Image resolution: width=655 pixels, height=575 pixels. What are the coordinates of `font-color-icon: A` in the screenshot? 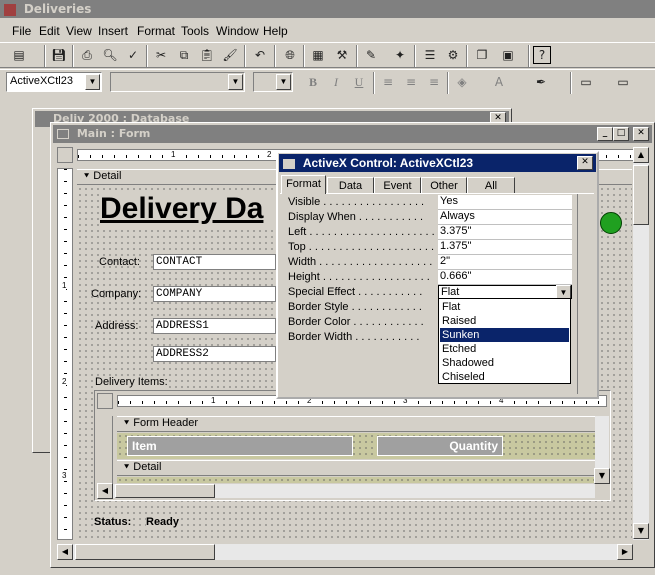 It's located at (499, 82).